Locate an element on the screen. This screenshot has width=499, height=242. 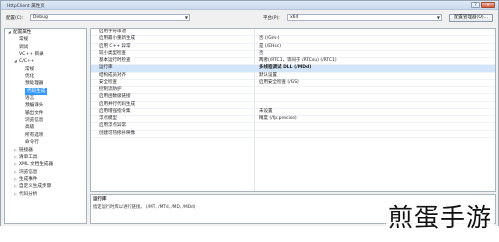
tree-item-label: 链接器 is located at coordinates (26, 150).